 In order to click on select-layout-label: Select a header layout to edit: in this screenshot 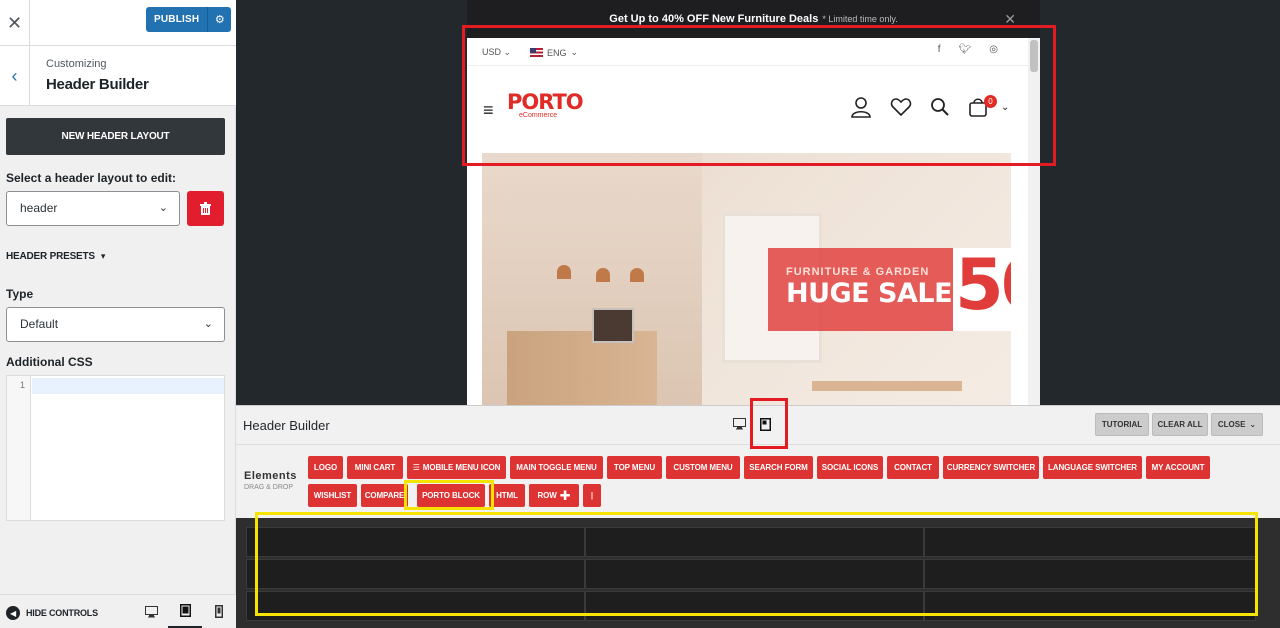, I will do `click(91, 178)`.